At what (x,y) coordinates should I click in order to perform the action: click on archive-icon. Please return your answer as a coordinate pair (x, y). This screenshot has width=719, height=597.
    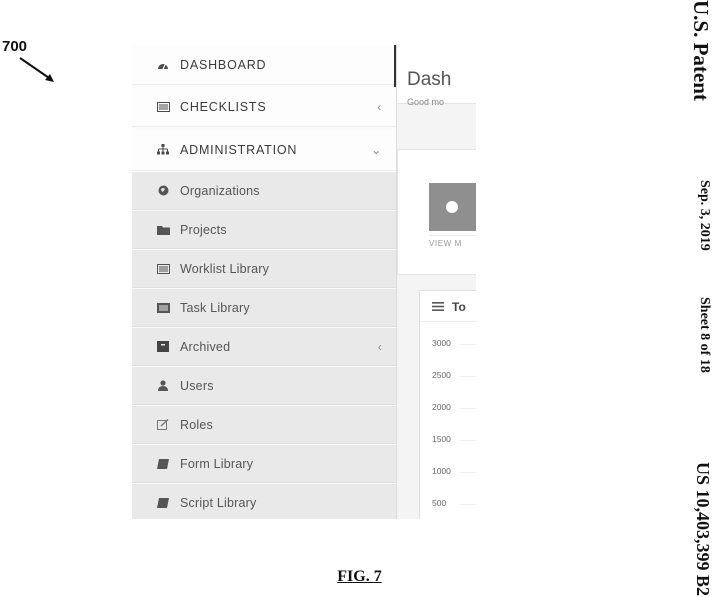
    Looking at the image, I should click on (163, 347).